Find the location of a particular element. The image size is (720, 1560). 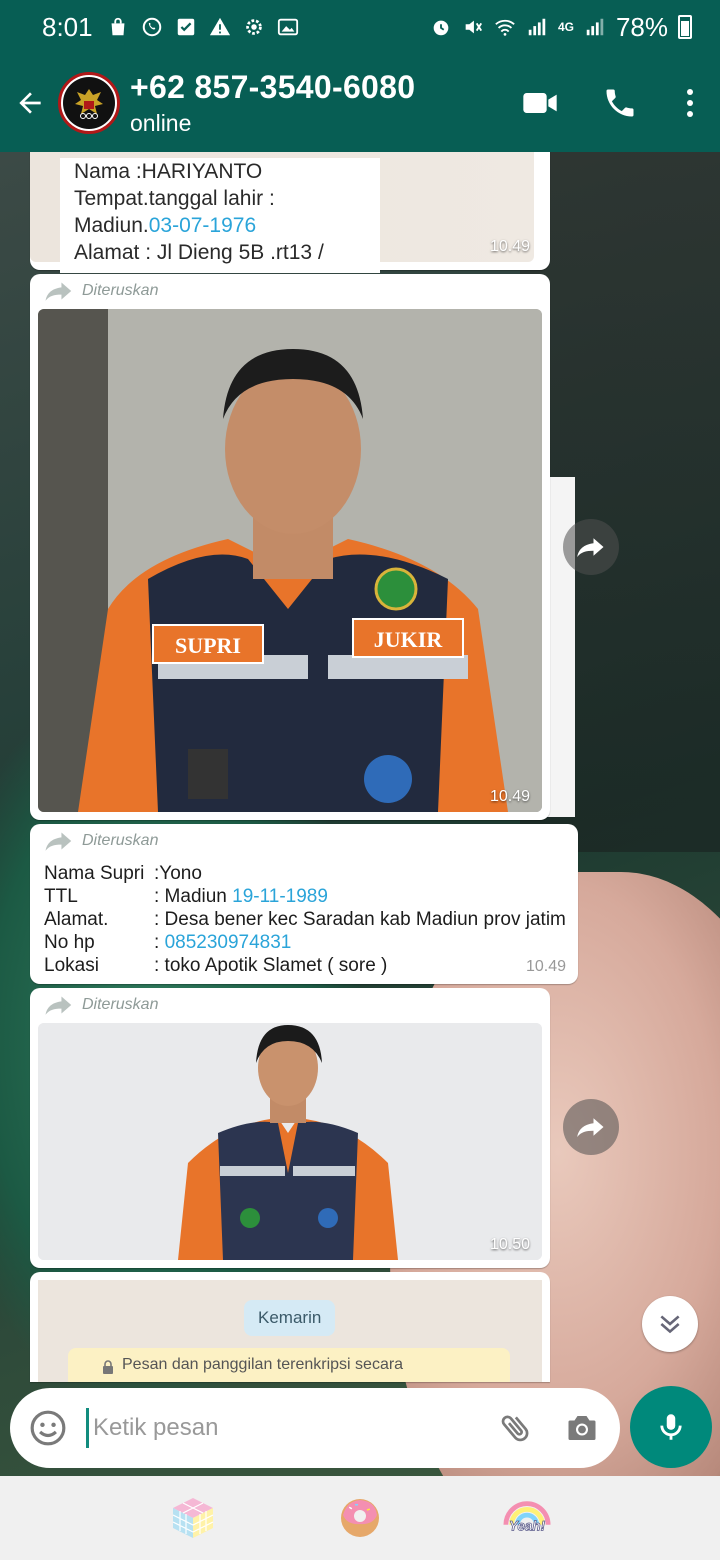

double-chevron-down-icon is located at coordinates (670, 1324).